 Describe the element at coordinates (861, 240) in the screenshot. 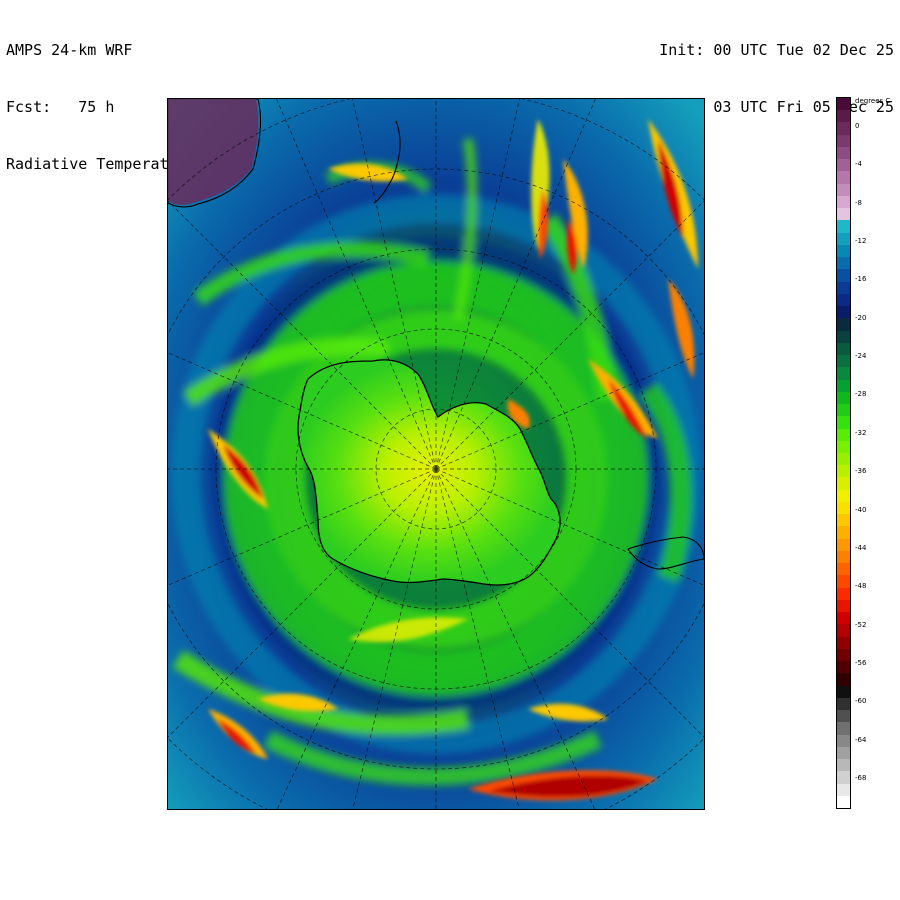

I see `colorbar-tick-label: -12` at that location.